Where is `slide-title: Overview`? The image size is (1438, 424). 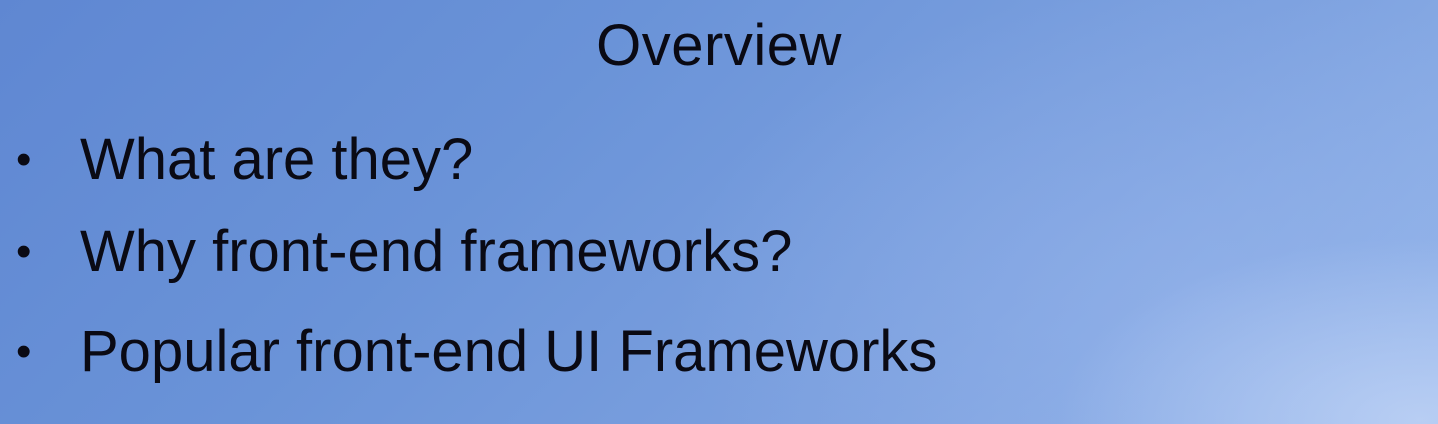 slide-title: Overview is located at coordinates (719, 45).